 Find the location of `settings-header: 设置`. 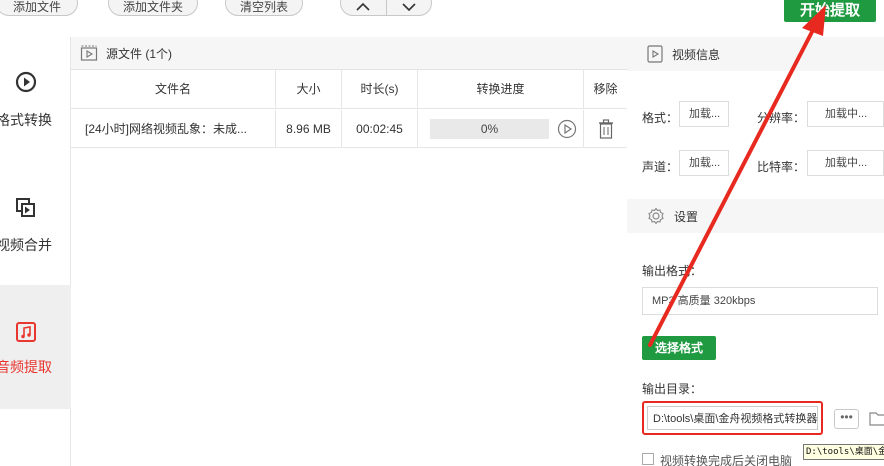

settings-header: 设置 is located at coordinates (755, 216).